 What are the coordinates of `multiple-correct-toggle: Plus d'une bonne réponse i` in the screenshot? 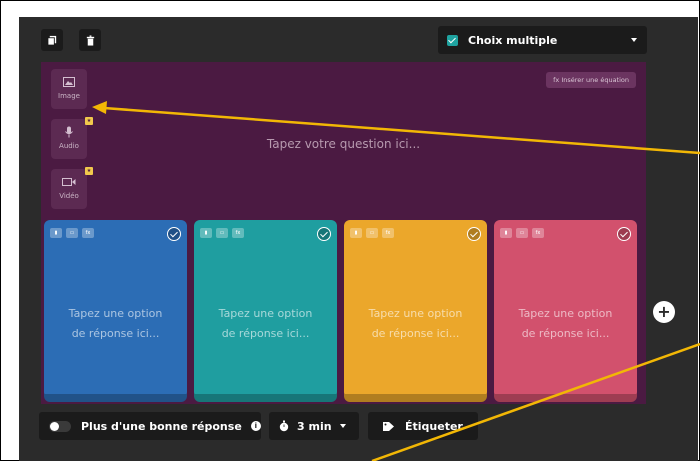 It's located at (150, 426).